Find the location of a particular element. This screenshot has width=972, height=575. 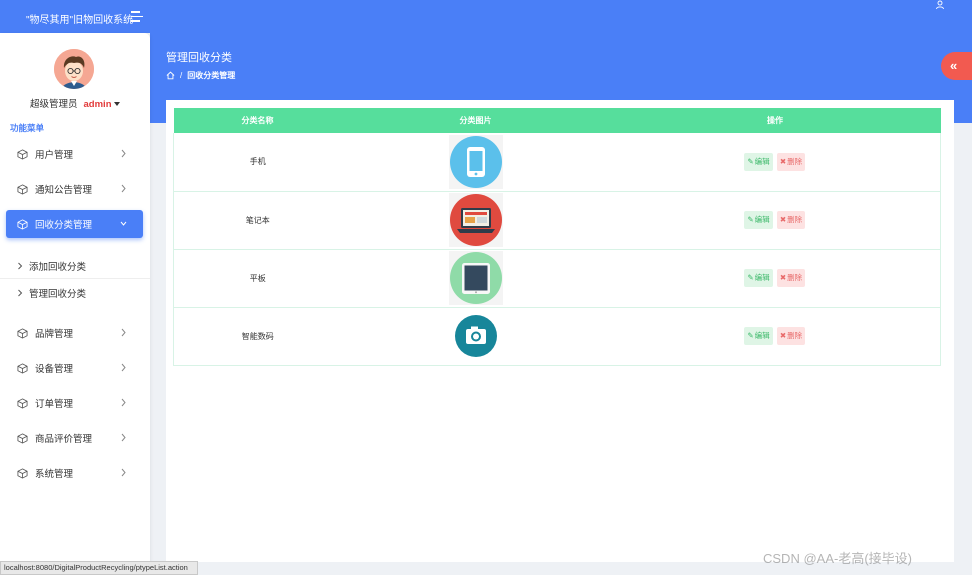

sidebar-item-reviews: 商品评价管理 is located at coordinates (74, 438).